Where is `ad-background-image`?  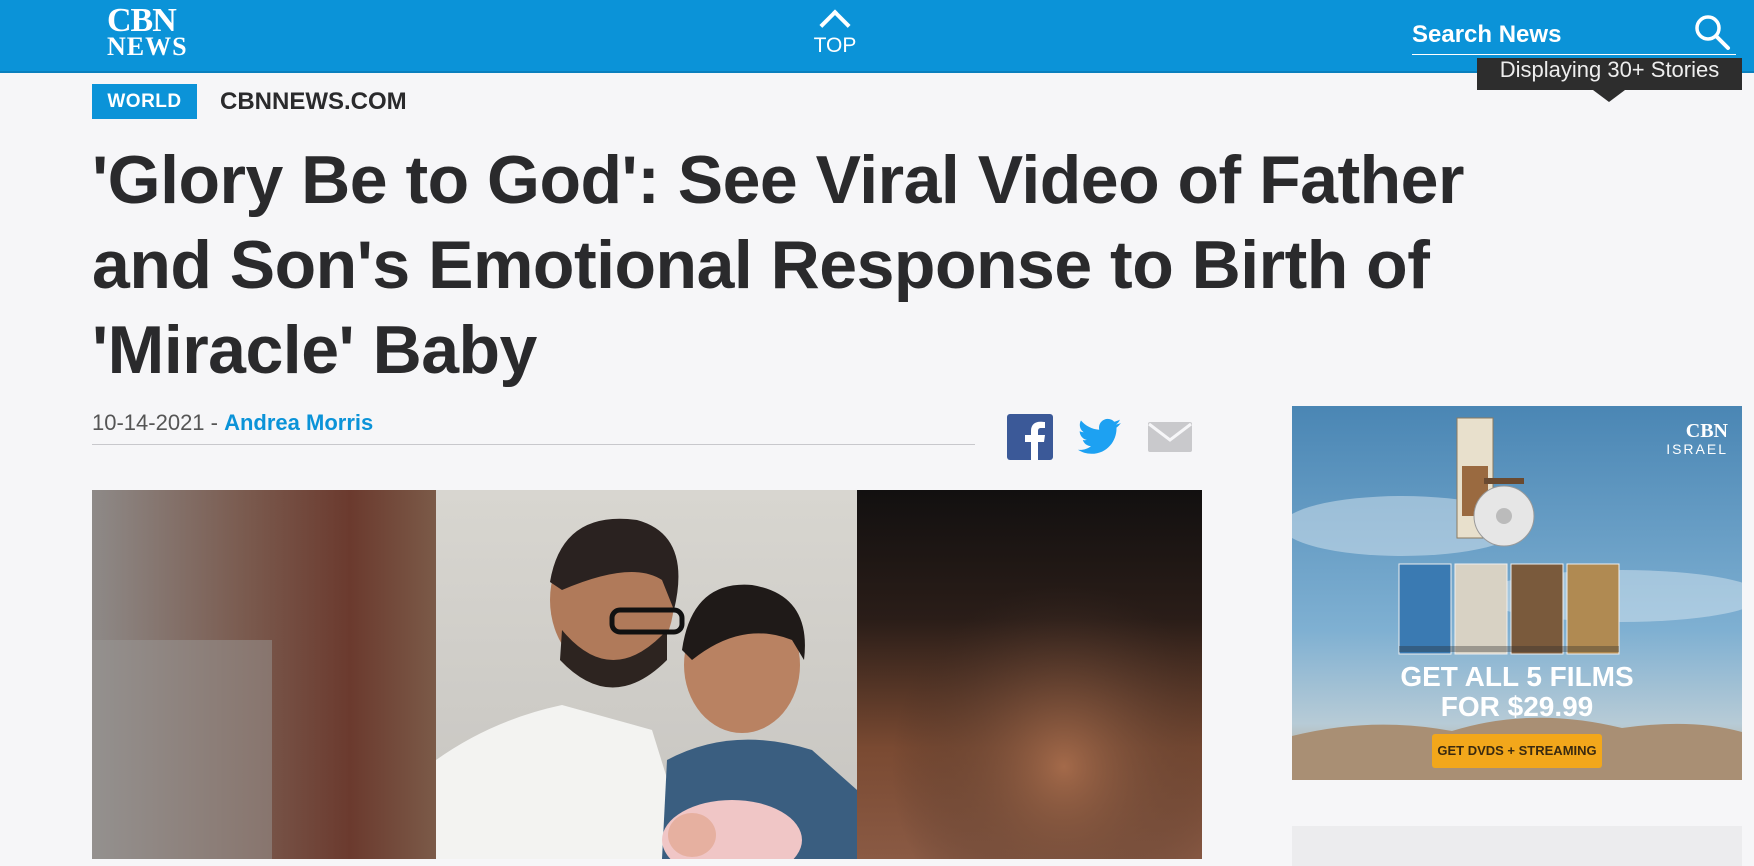 ad-background-image is located at coordinates (1517, 593).